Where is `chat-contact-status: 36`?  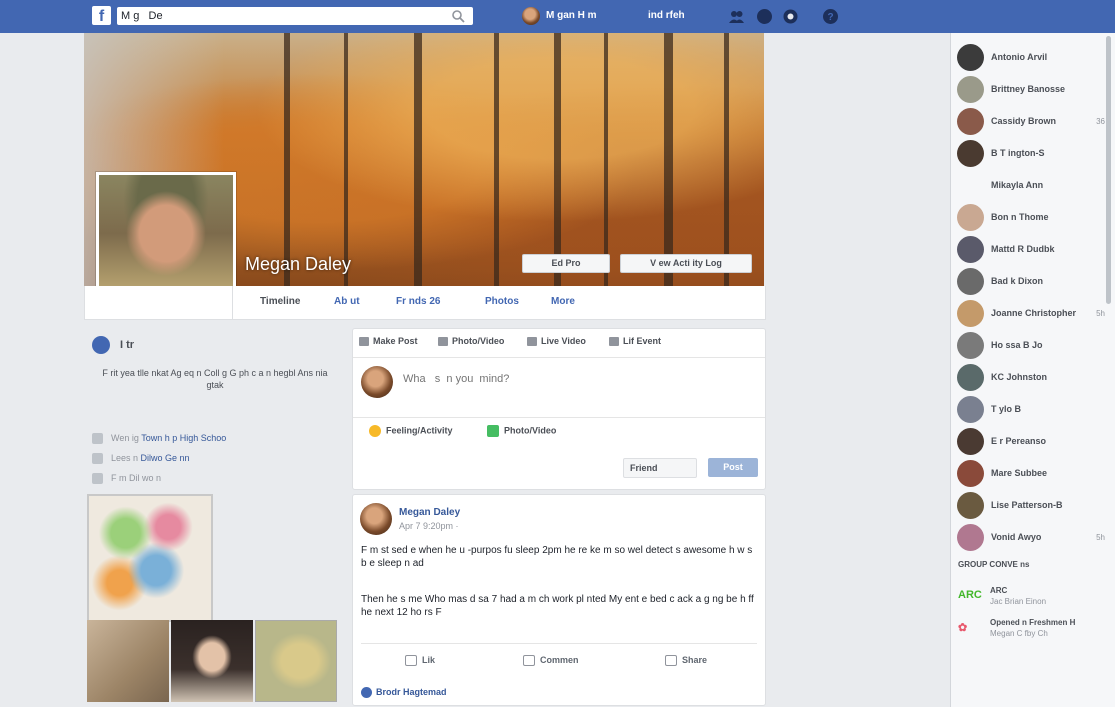
chat-contact-status: 36 is located at coordinates (1100, 121).